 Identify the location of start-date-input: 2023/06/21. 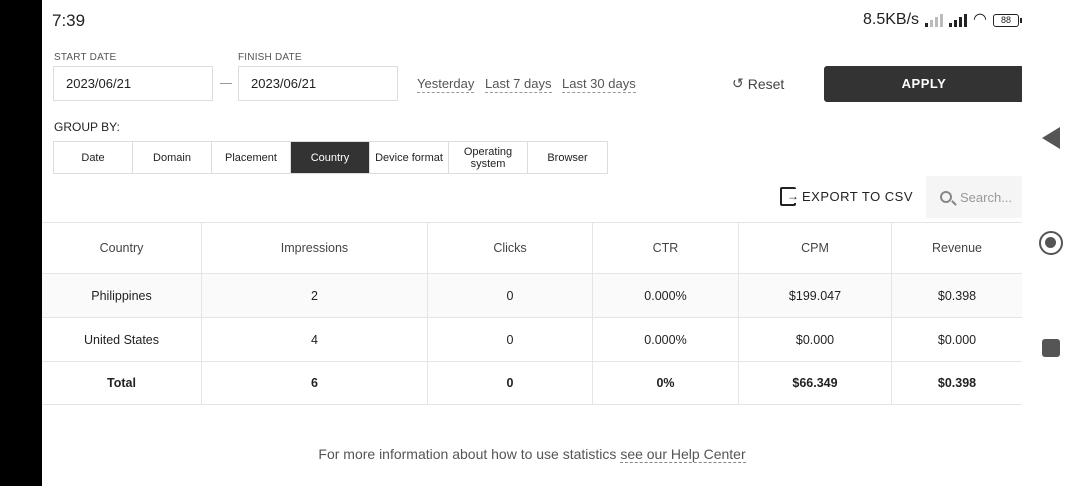
(133, 83).